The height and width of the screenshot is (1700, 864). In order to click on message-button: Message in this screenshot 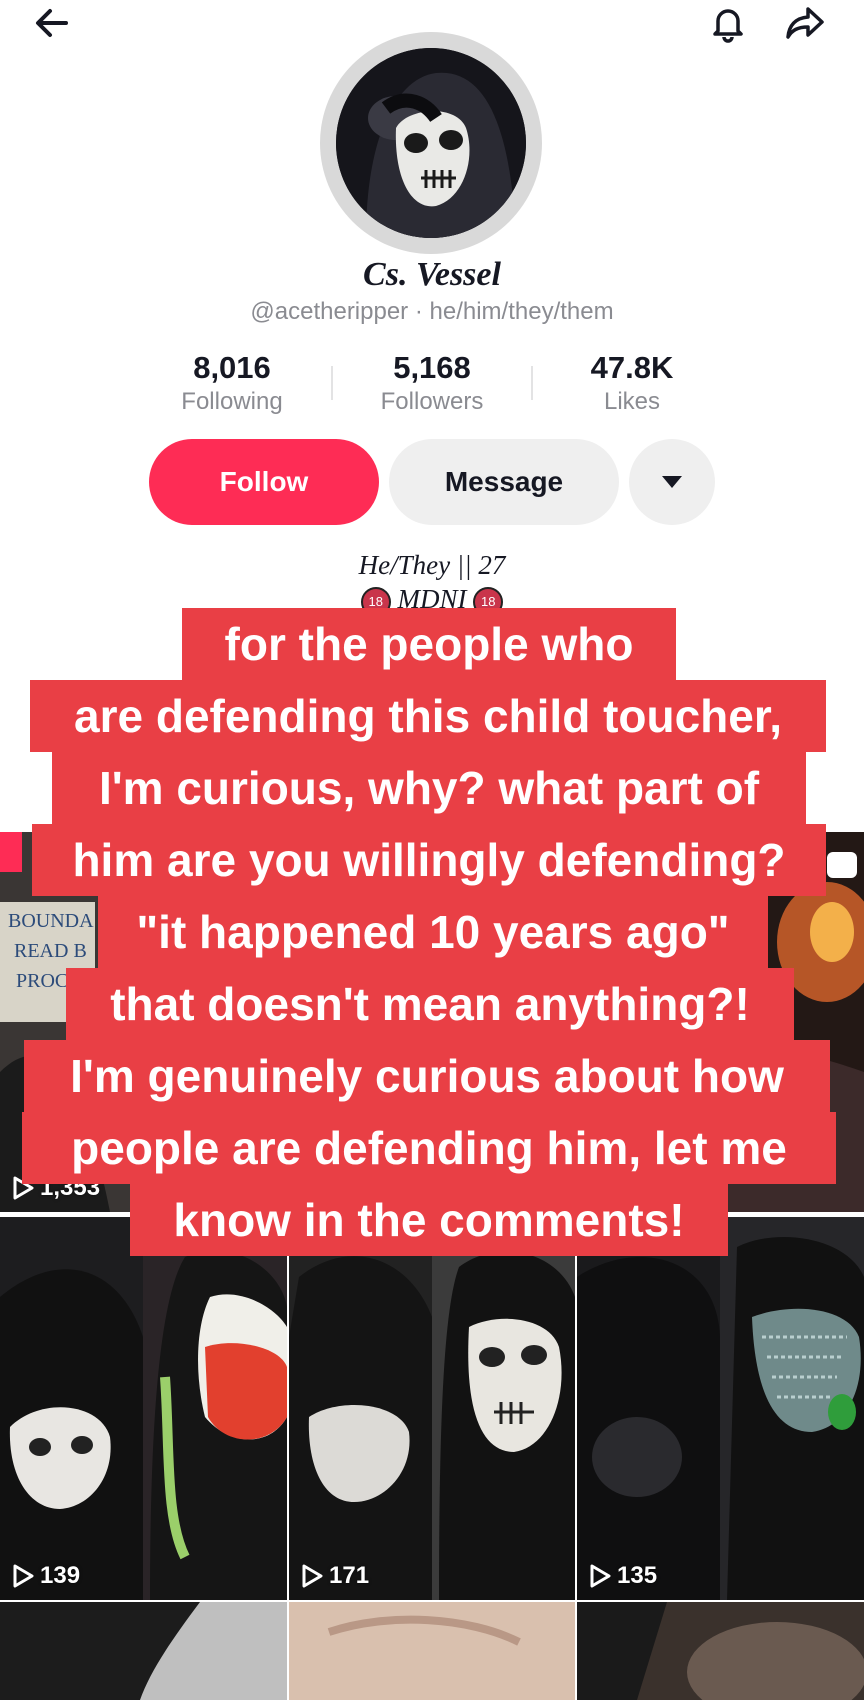, I will do `click(504, 482)`.